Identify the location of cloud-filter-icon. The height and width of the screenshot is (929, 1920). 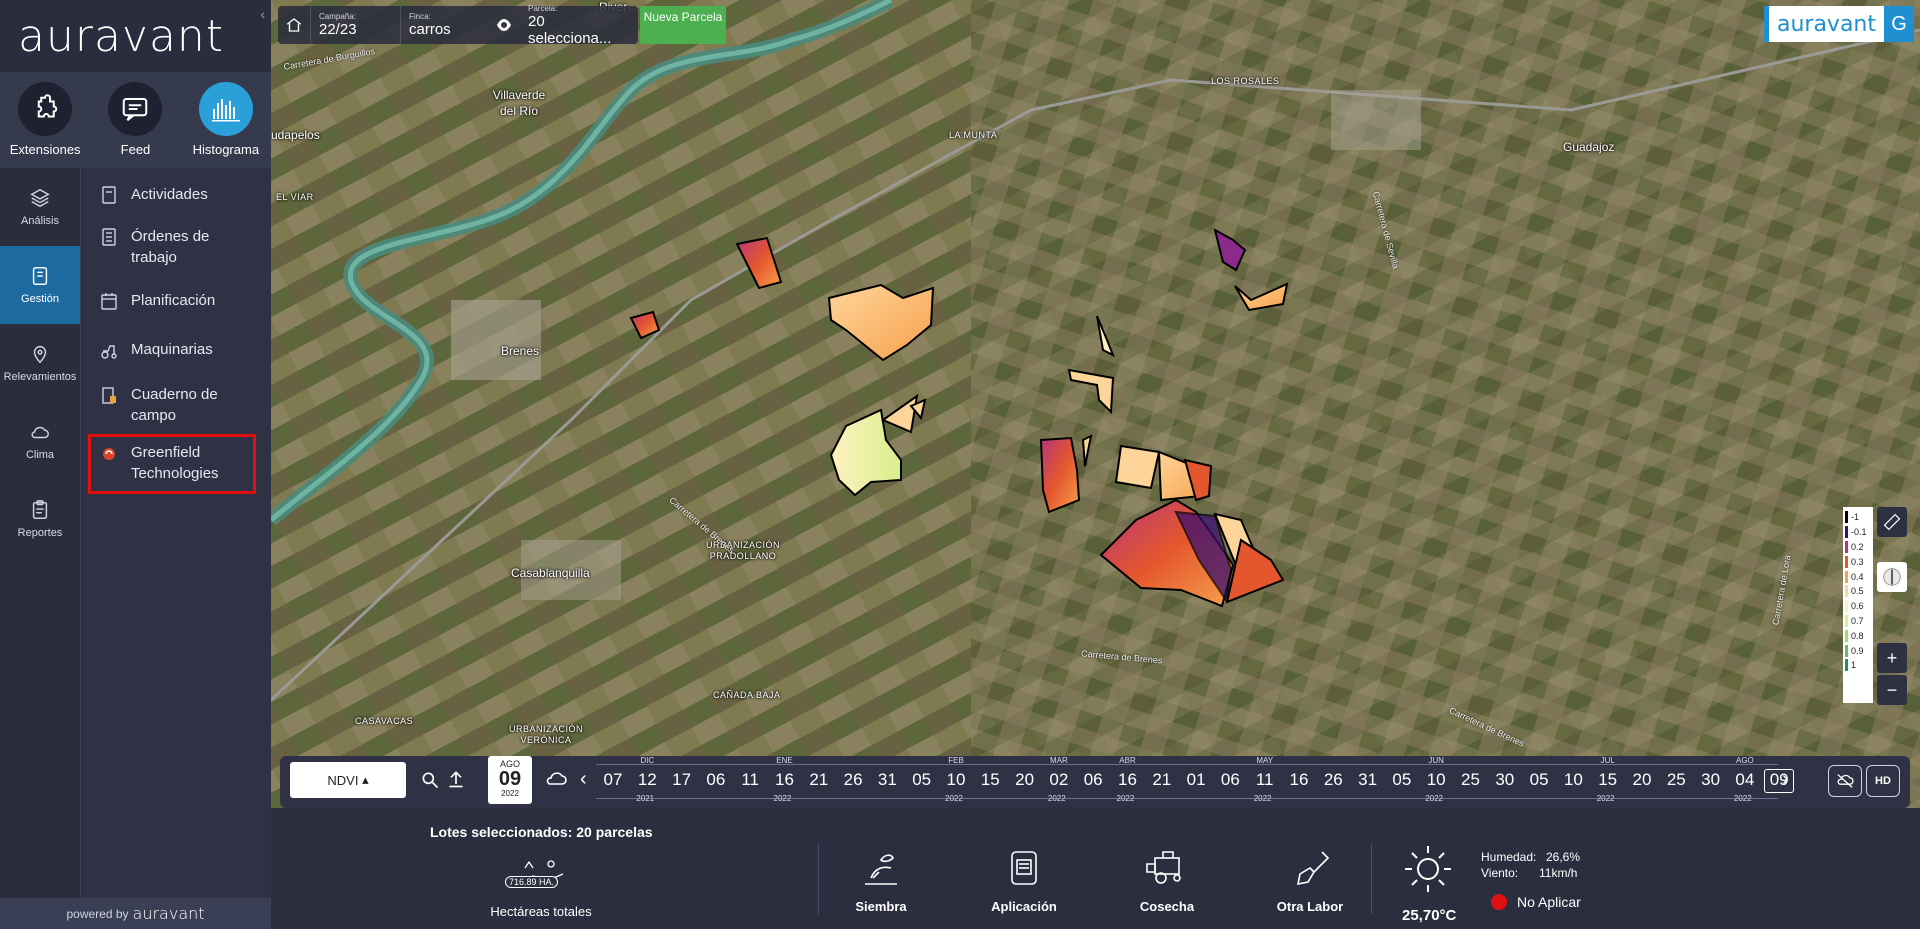
(556, 782).